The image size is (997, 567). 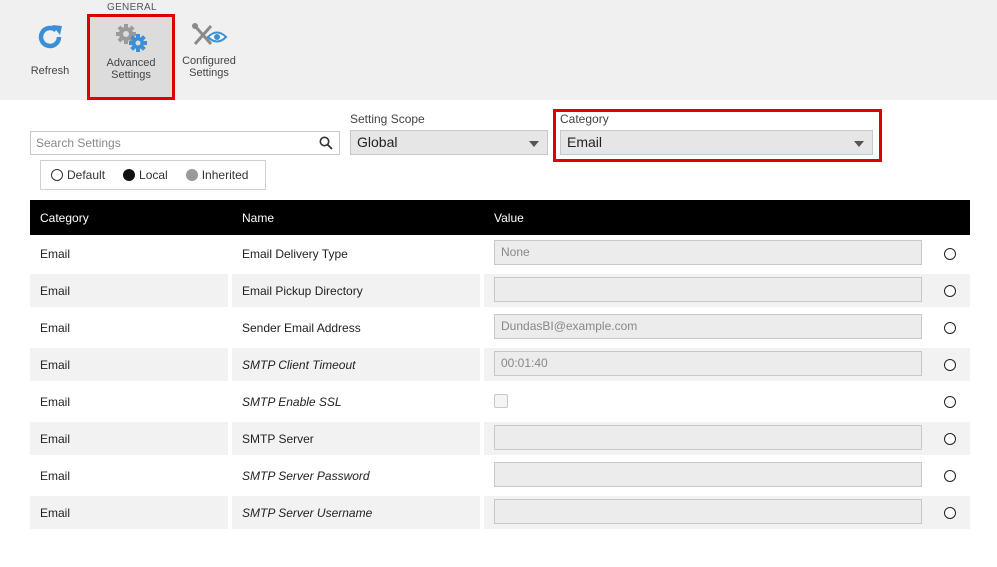 I want to click on table-row: Email Email Delivery Type None, so click(x=500, y=253).